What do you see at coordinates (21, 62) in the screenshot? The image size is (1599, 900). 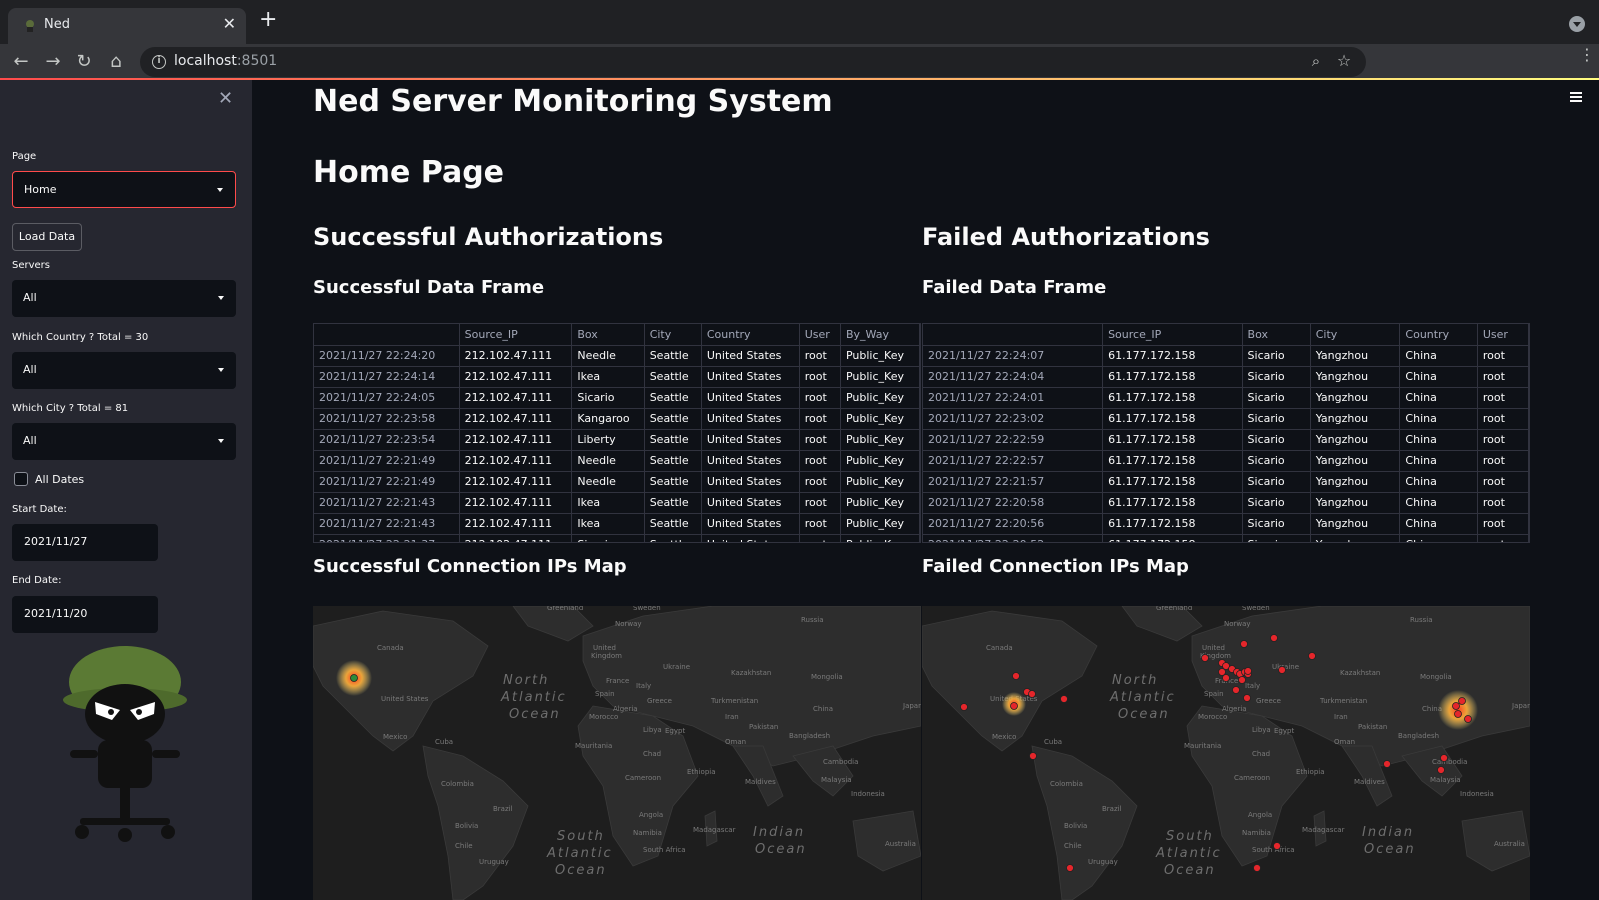 I see `back-icon: ←` at bounding box center [21, 62].